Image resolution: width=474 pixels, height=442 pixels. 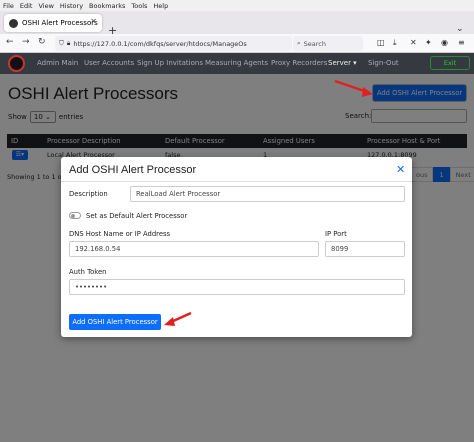 I want to click on submit-label: Add OSHI Alert Processor, so click(x=115, y=322).